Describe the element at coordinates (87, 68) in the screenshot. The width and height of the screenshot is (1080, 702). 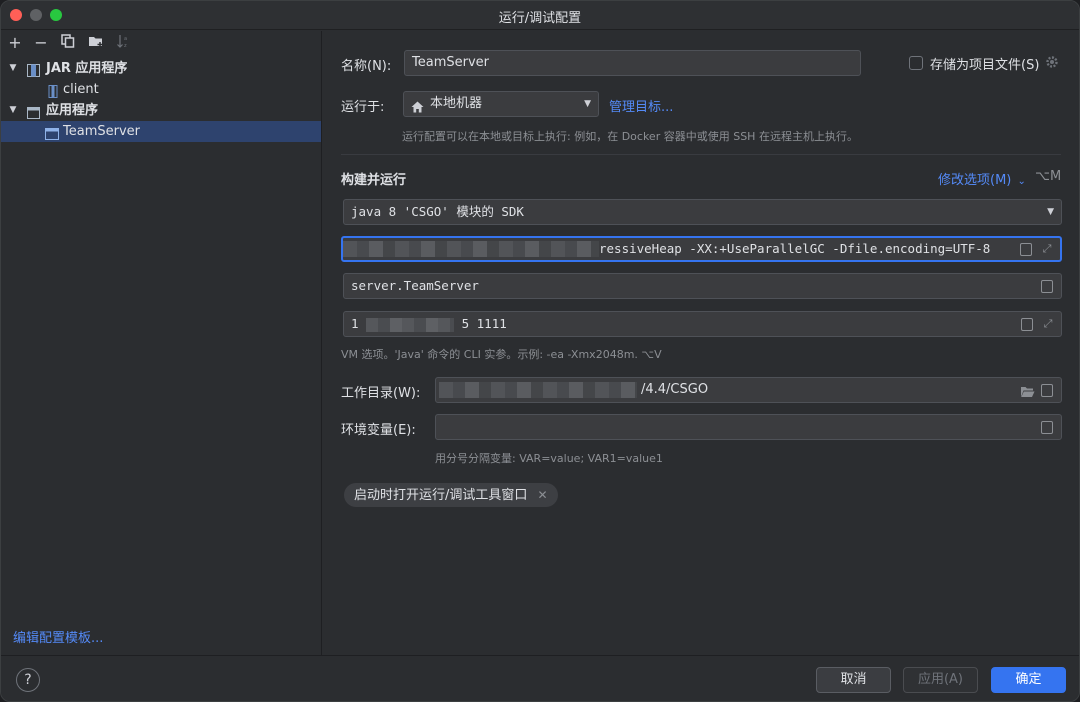
I see `tree-label: JAR 应用程序` at that location.